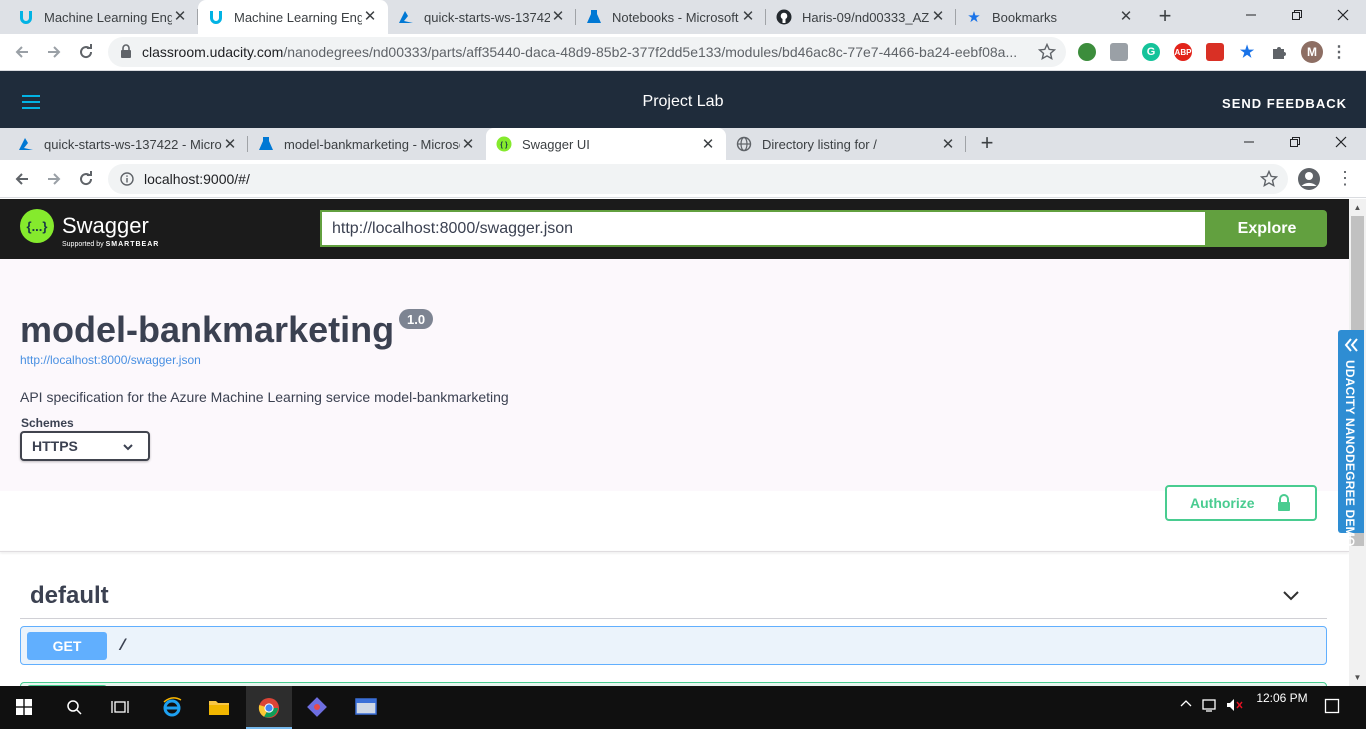 This screenshot has width=1366, height=729. Describe the element at coordinates (1351, 345) in the screenshot. I see `double-chevron-left-icon` at that location.